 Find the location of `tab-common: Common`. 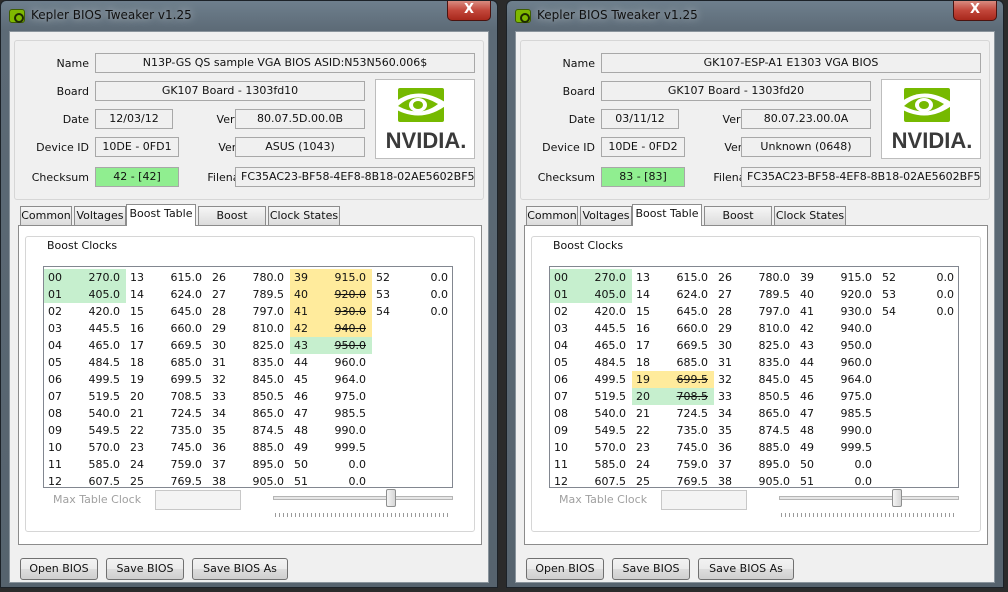

tab-common: Common is located at coordinates (46, 215).